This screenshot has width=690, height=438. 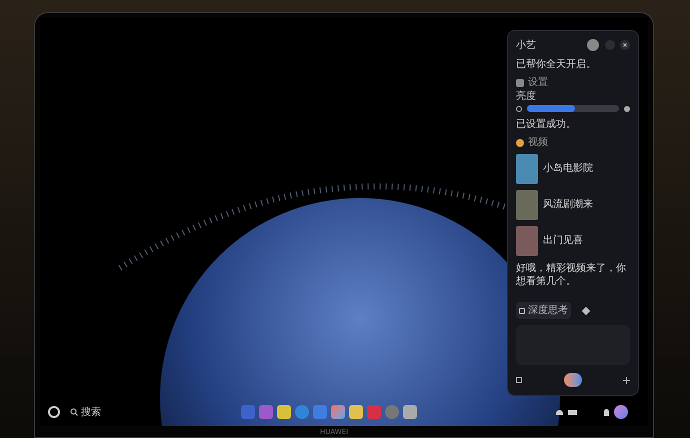 I want to click on panel-title: 小艺, so click(x=526, y=45).